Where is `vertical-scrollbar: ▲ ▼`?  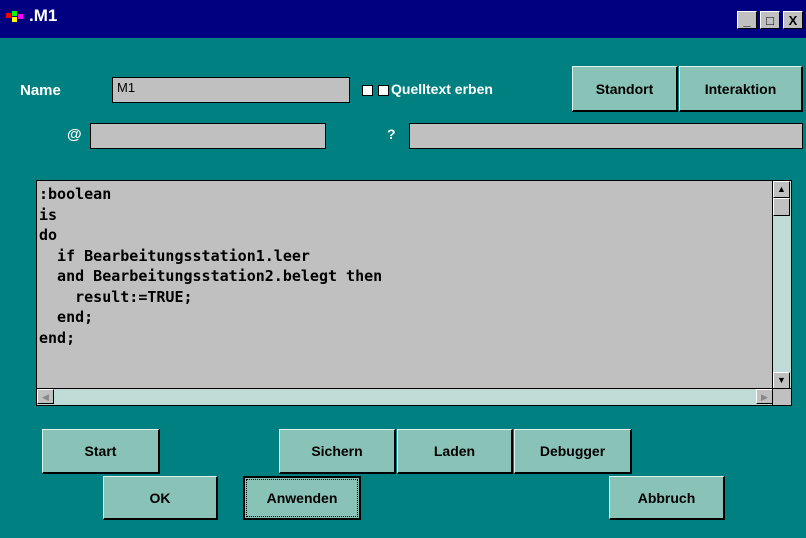 vertical-scrollbar: ▲ ▼ is located at coordinates (781, 285).